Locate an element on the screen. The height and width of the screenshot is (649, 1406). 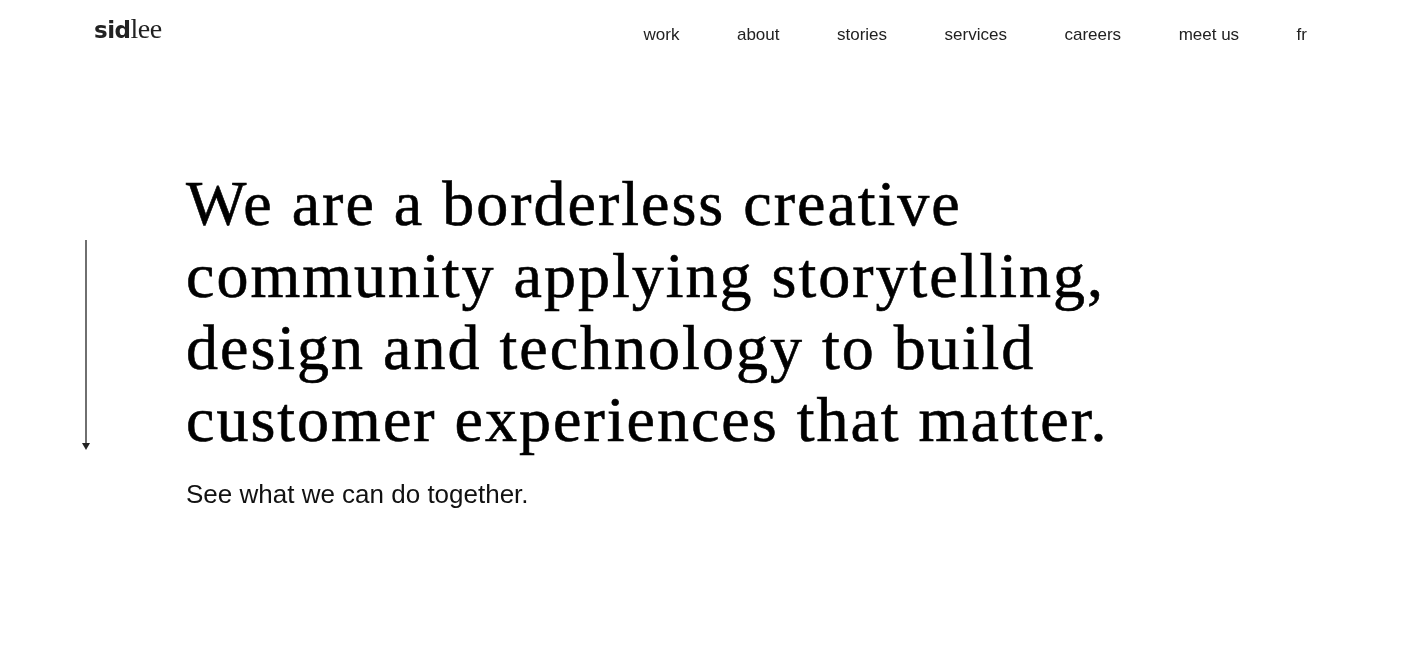
nav-link: meet us is located at coordinates (1209, 35).